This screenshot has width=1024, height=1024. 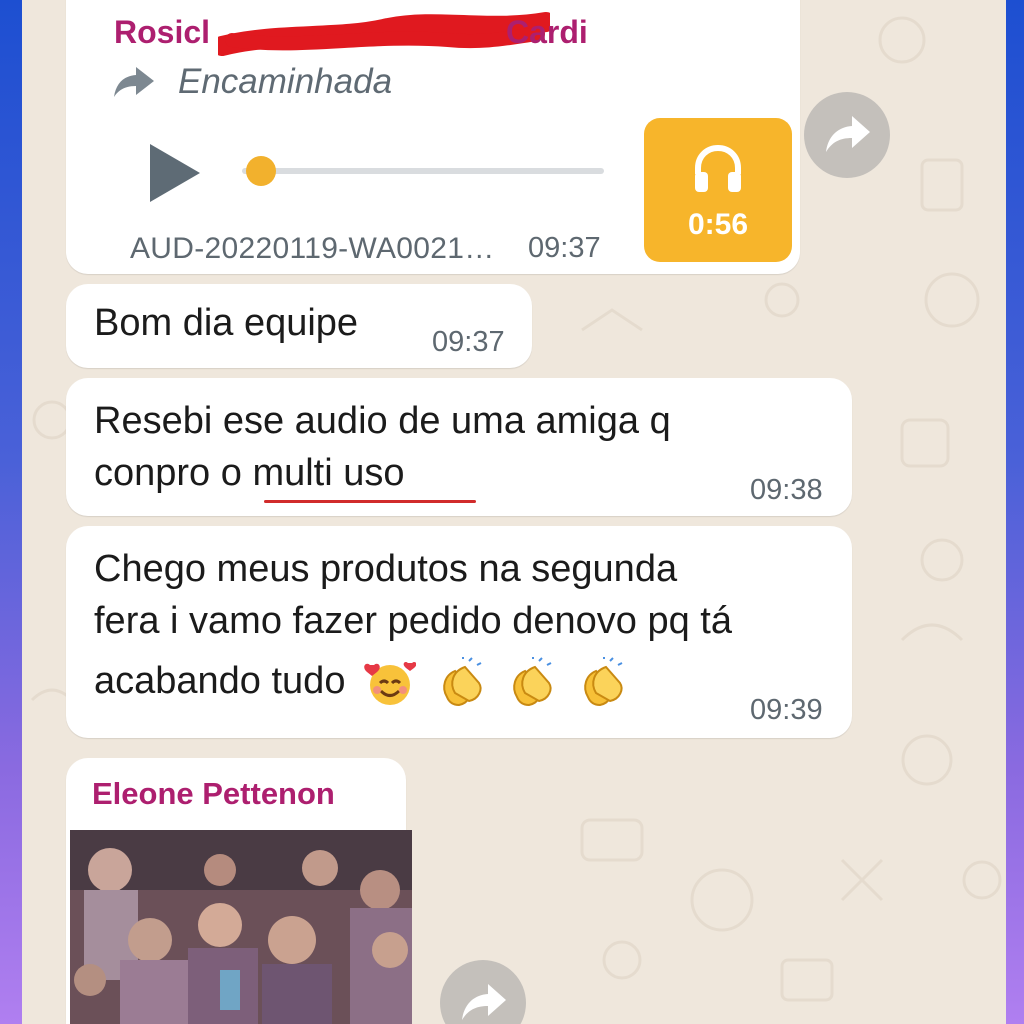 I want to click on forwarded-row: Encaminhada, so click(x=252, y=82).